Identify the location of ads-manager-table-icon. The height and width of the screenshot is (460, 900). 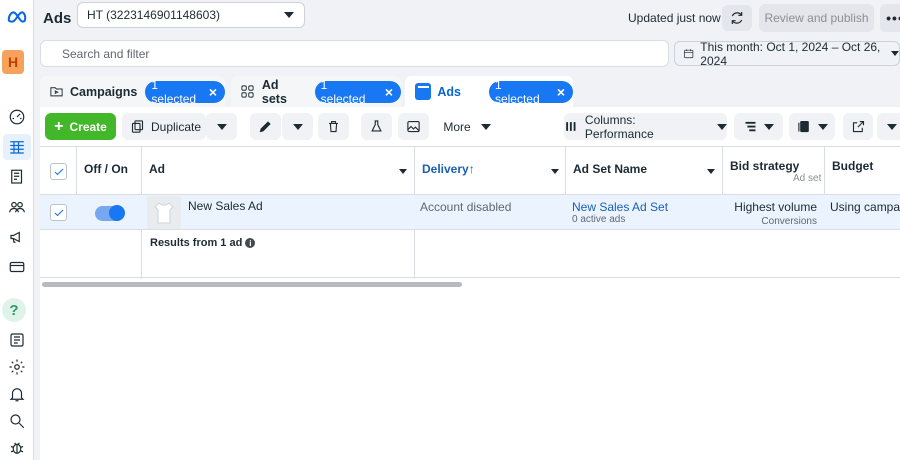
(17, 147).